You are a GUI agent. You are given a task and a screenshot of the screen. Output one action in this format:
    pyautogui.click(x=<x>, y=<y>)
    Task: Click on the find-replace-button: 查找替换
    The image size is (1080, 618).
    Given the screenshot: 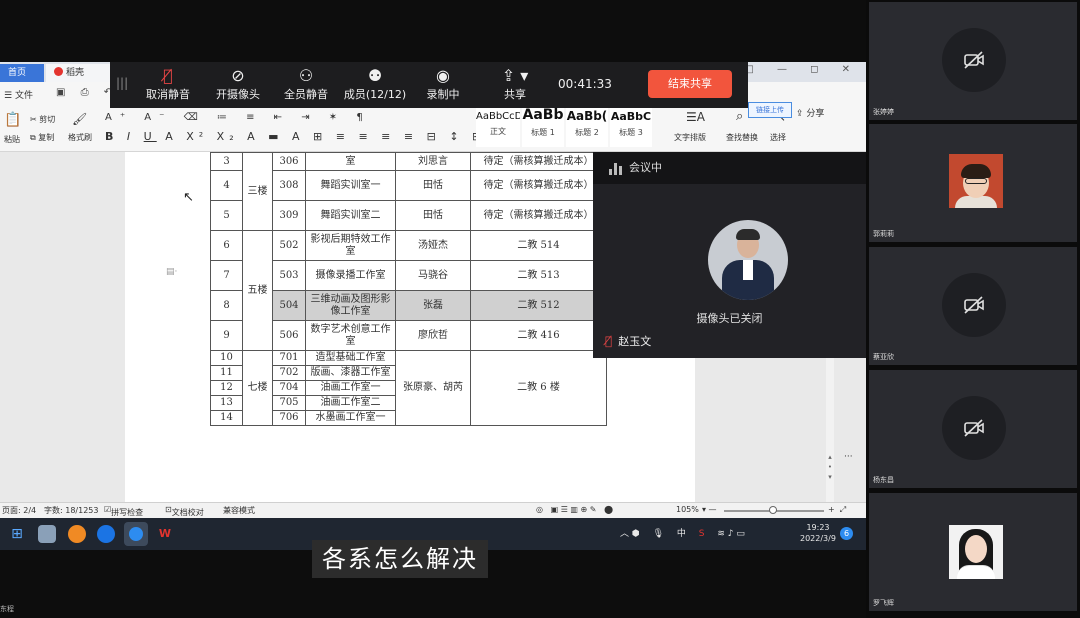 What is the action you would take?
    pyautogui.click(x=742, y=137)
    